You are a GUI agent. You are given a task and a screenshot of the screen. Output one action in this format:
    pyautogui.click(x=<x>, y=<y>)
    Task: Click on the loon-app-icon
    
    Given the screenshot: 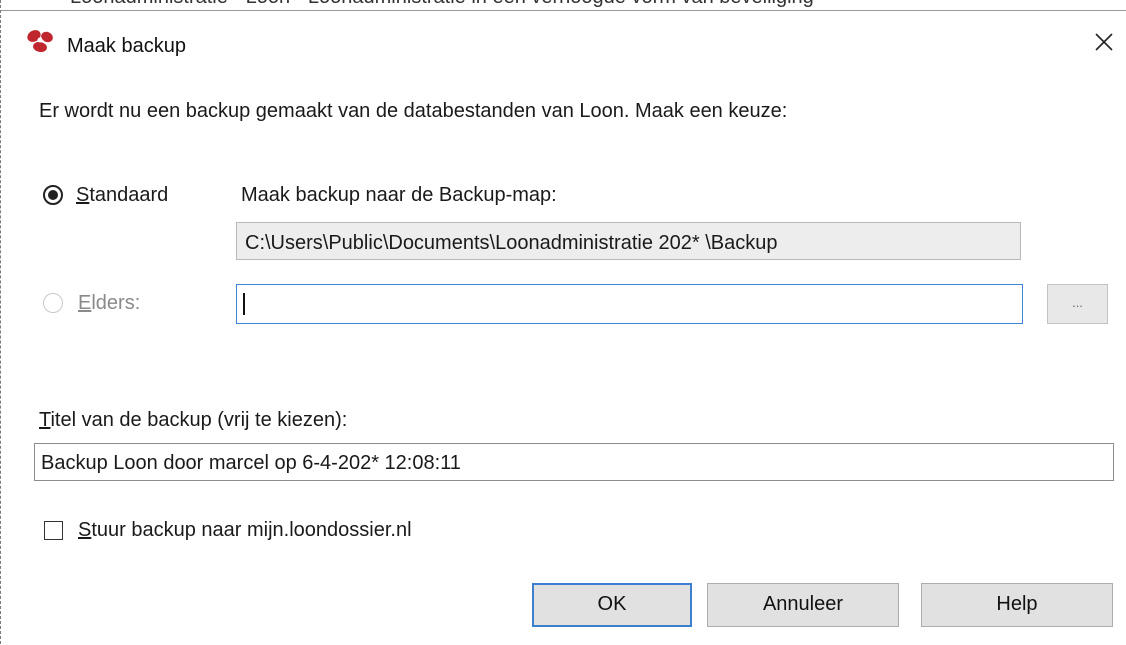 What is the action you would take?
    pyautogui.click(x=41, y=42)
    